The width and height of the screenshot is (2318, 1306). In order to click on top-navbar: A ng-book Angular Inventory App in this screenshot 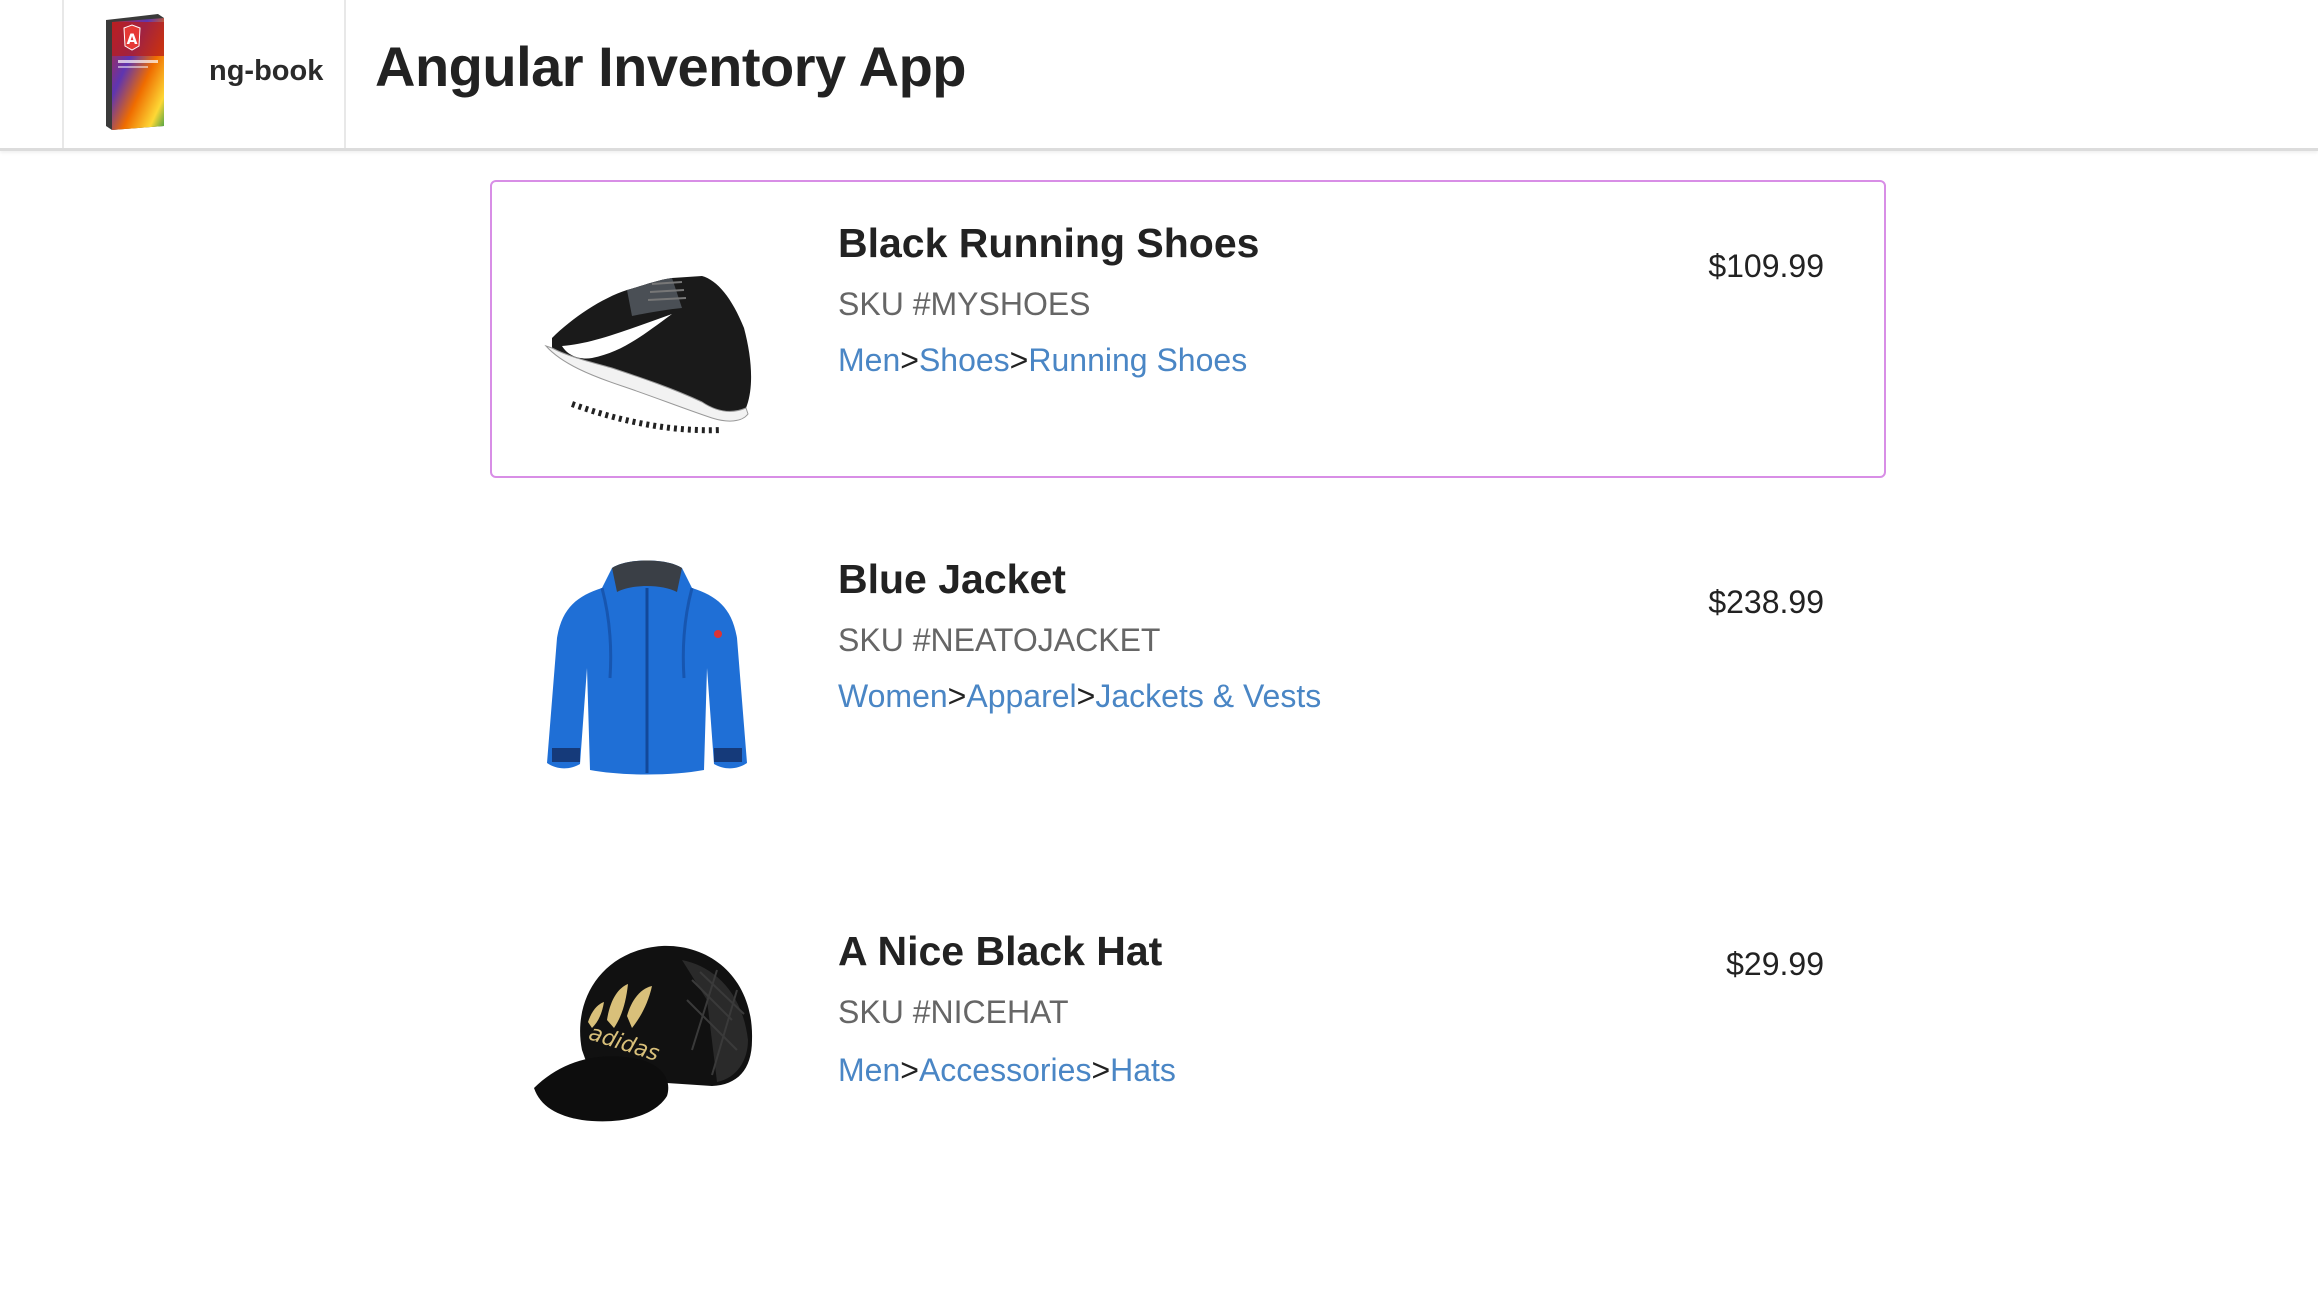, I will do `click(1159, 75)`.